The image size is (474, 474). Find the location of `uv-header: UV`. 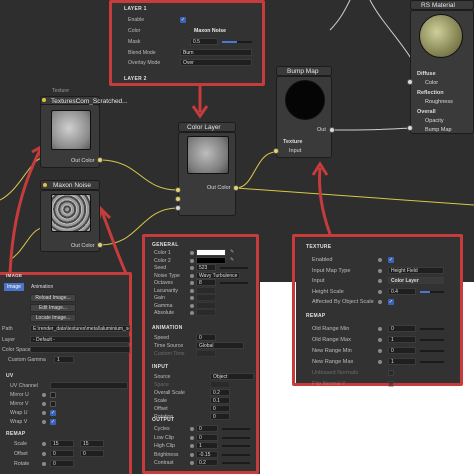

uv-header: UV is located at coordinates (10, 376).